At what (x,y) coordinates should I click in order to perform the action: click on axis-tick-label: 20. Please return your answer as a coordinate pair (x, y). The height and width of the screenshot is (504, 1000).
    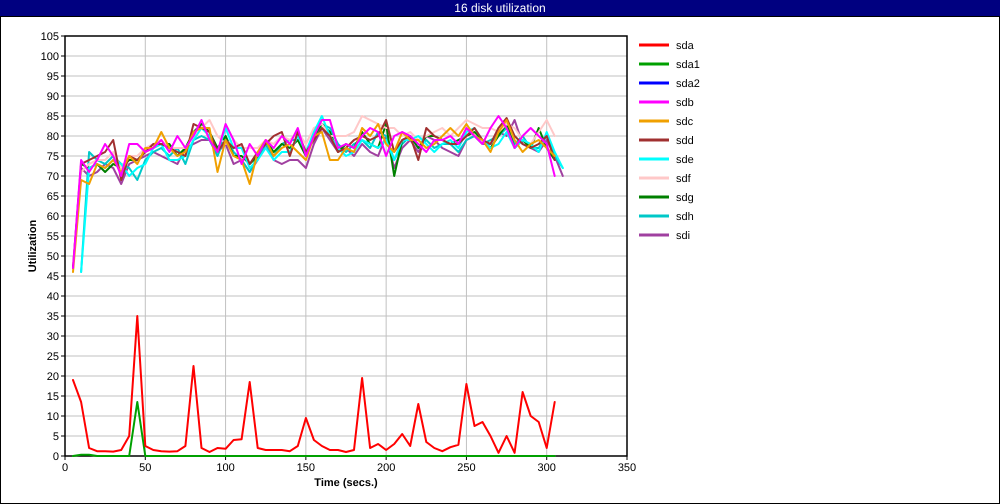
    Looking at the image, I should click on (52, 377).